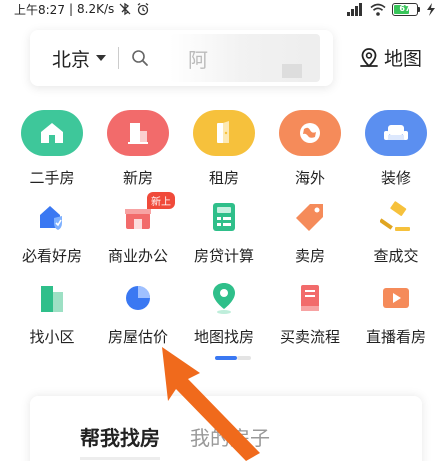  I want to click on video-icon, so click(396, 298).